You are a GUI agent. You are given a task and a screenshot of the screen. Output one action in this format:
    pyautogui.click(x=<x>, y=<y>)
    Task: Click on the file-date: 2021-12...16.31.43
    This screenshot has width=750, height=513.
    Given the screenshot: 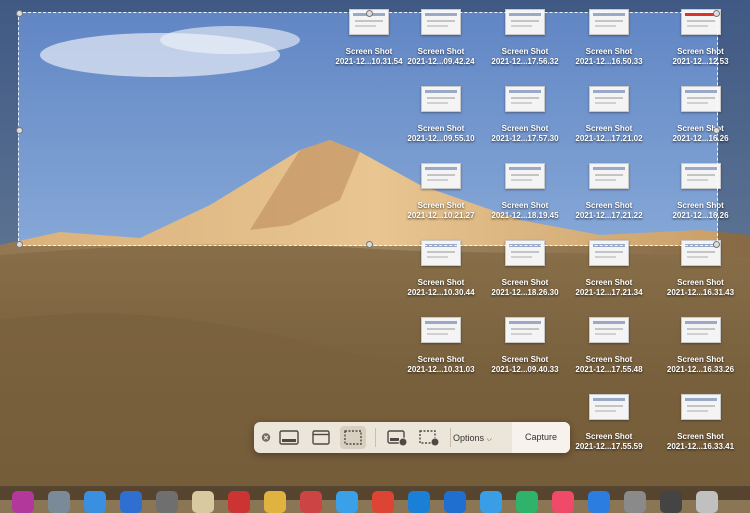 What is the action you would take?
    pyautogui.click(x=700, y=292)
    